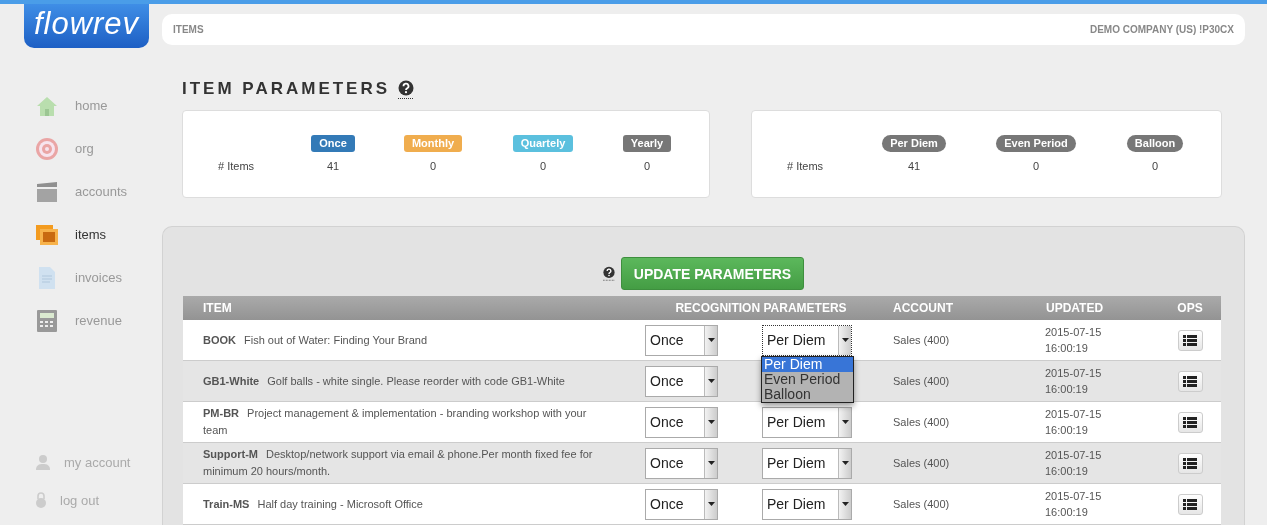 The image size is (1267, 525). What do you see at coordinates (647, 143) in the screenshot?
I see `frequency-badge: Yearly` at bounding box center [647, 143].